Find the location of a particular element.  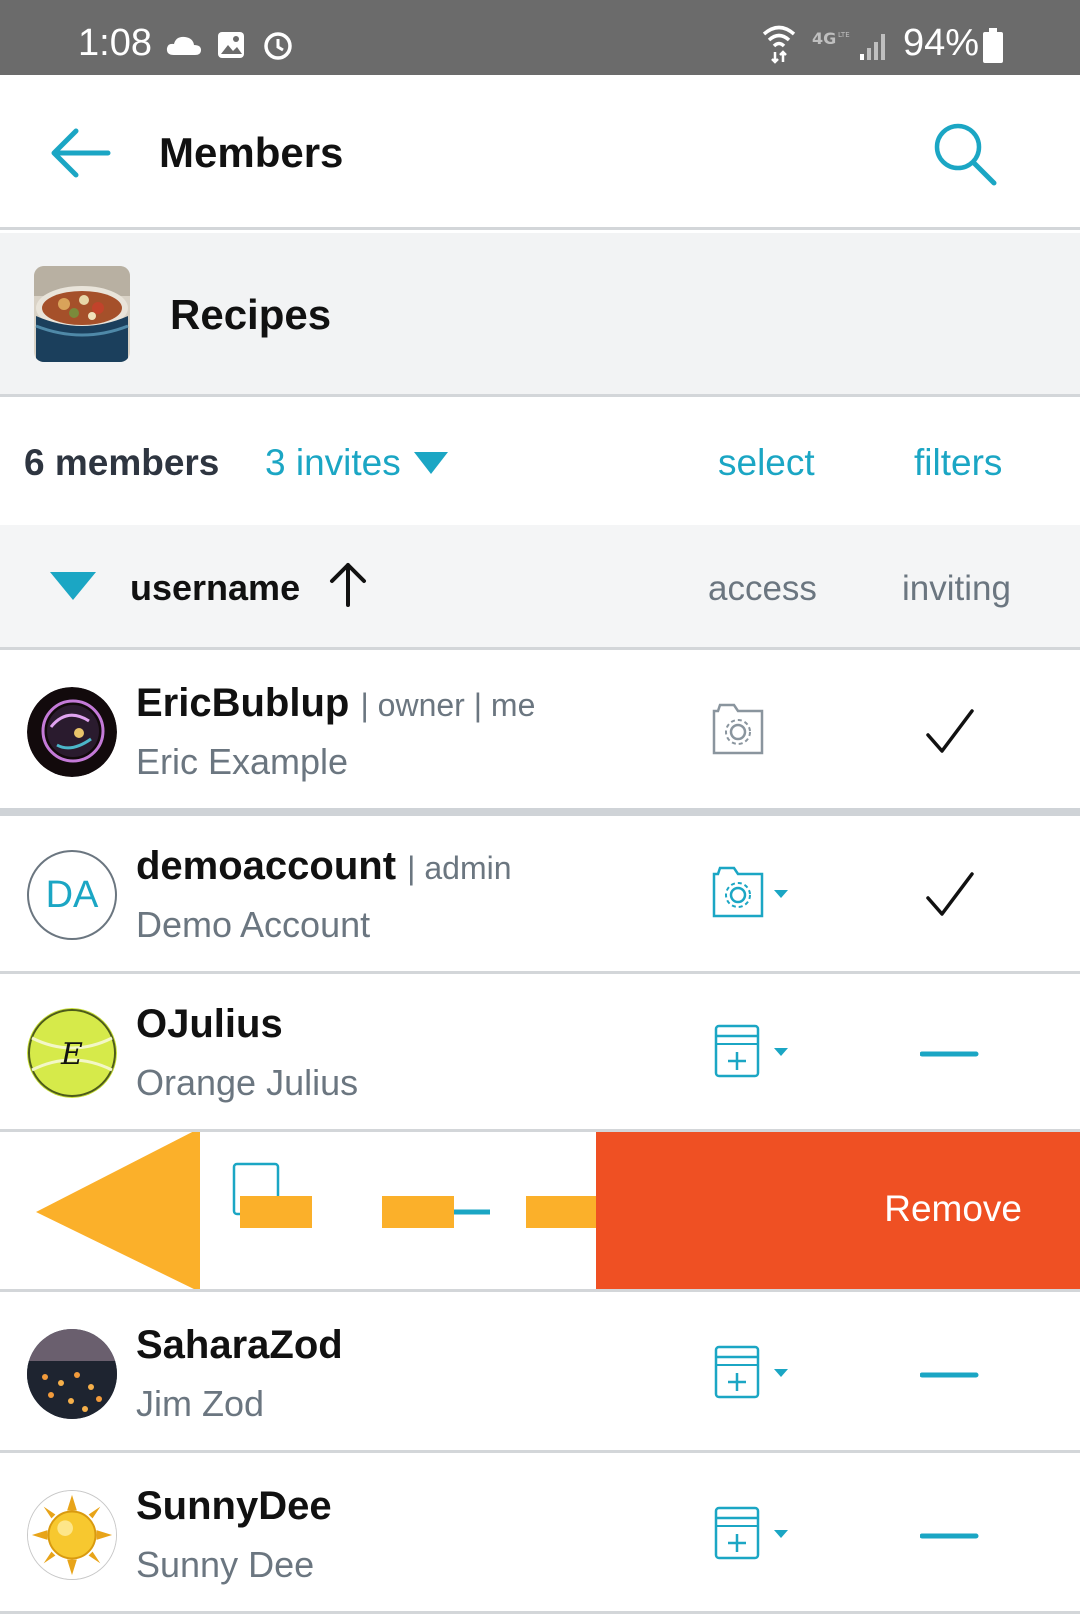

member-row: E OJulius Orange Julius is located at coordinates (540, 1053).